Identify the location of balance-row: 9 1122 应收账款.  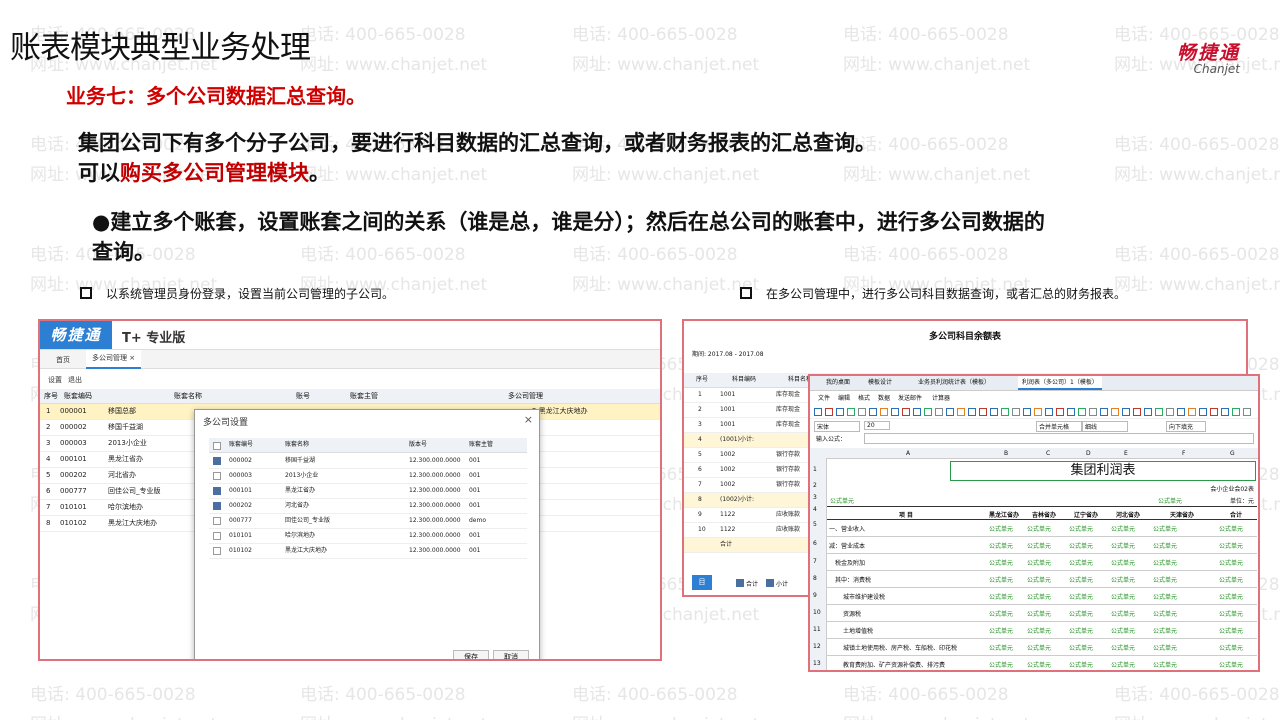
(749, 515).